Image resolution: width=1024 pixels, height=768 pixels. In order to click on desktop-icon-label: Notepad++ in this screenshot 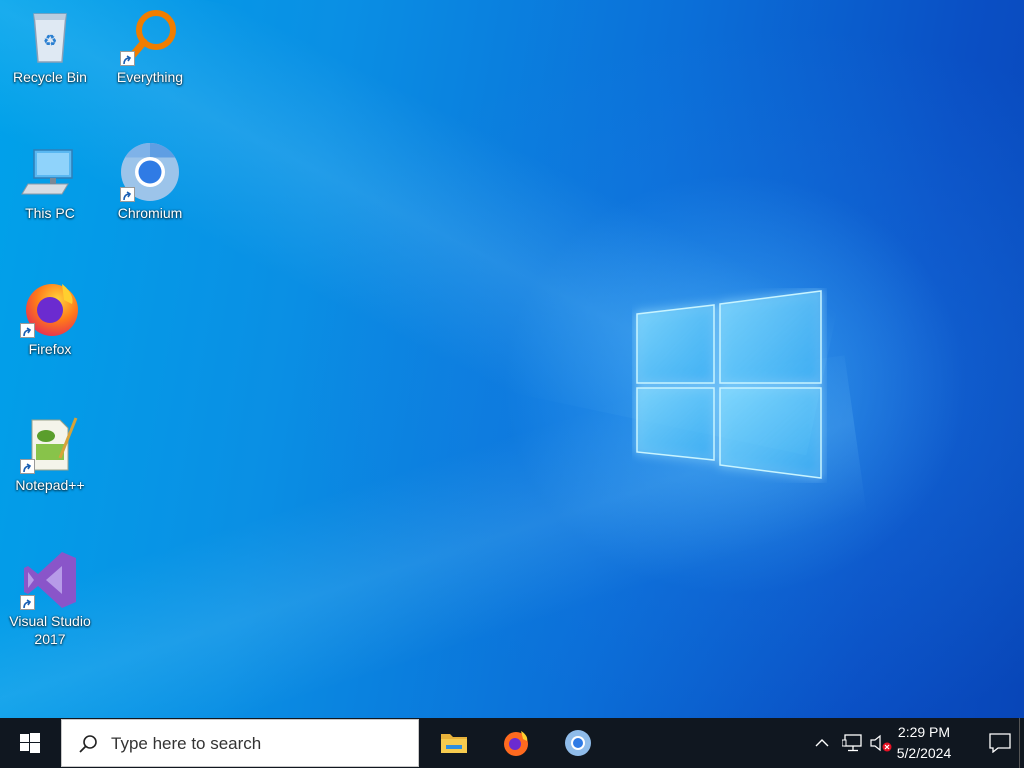, I will do `click(50, 485)`.